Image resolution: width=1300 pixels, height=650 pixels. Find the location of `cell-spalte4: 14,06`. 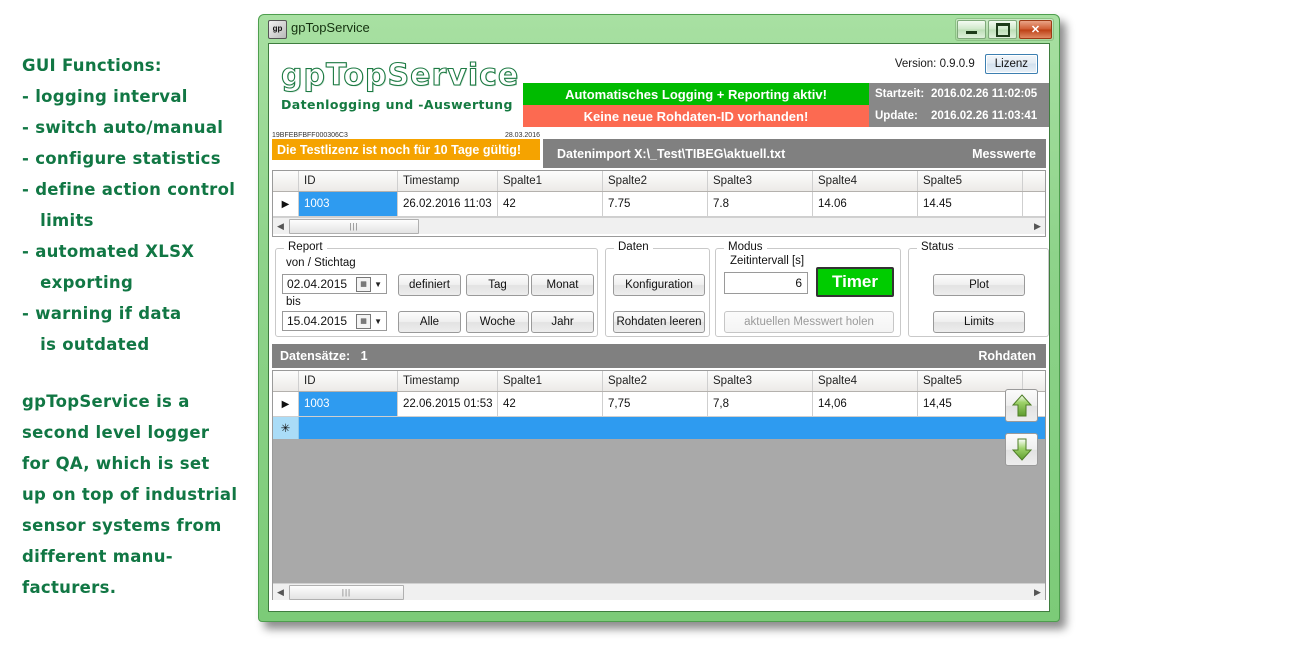

cell-spalte4: 14,06 is located at coordinates (865, 404).